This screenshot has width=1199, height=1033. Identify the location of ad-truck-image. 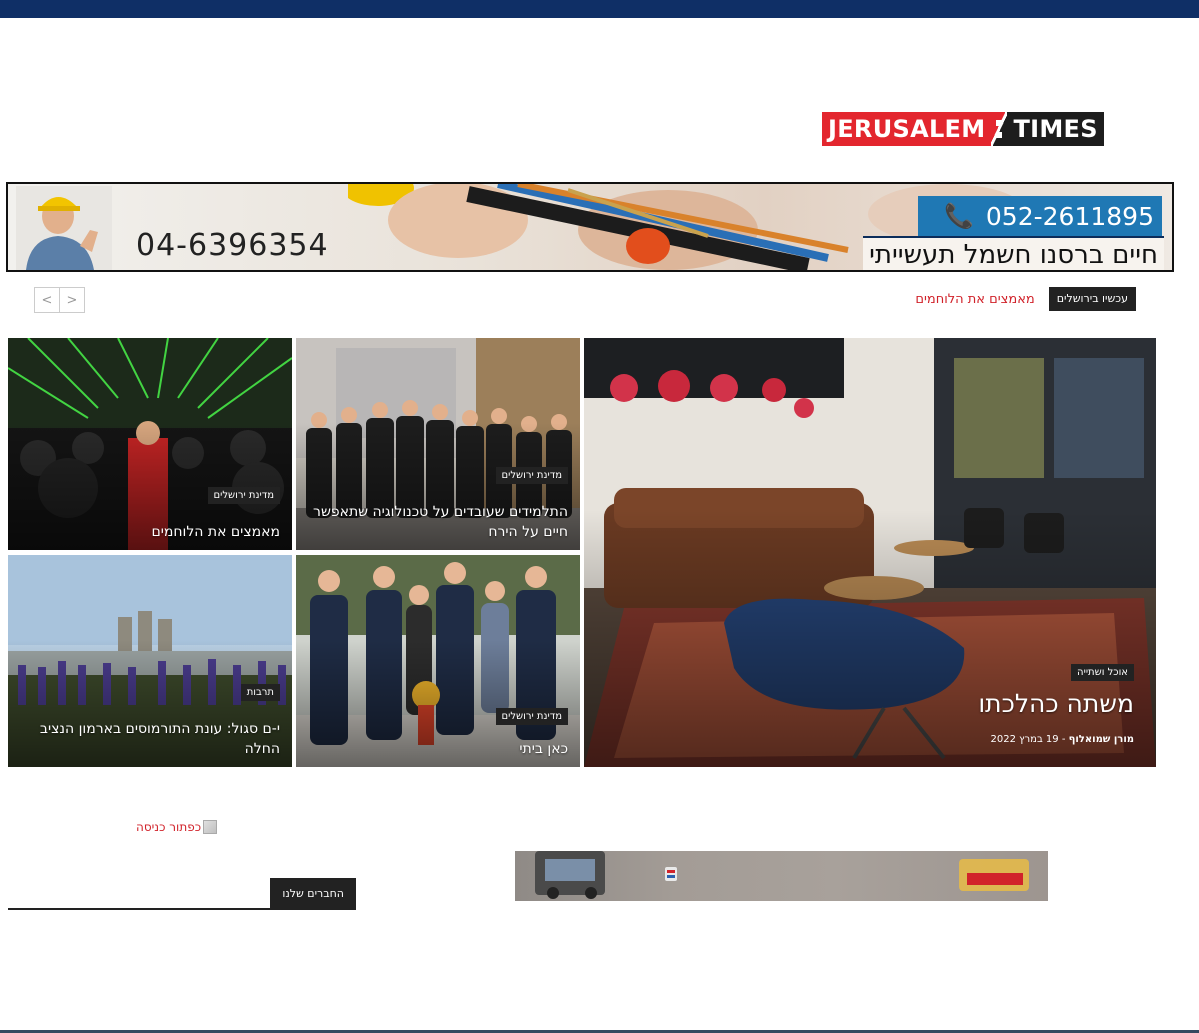
(782, 875).